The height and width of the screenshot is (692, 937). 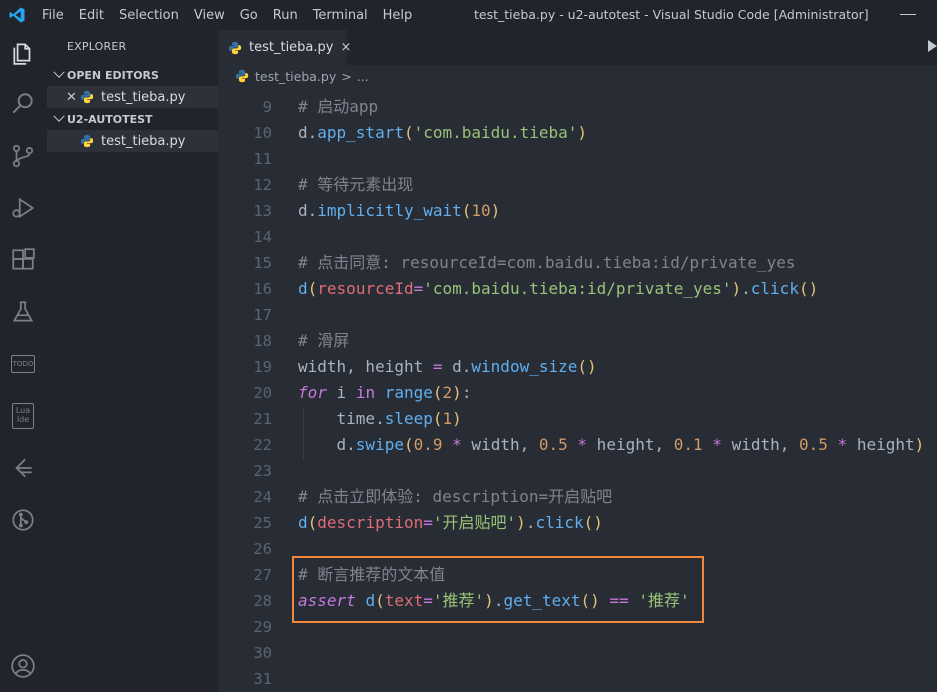 I want to click on code-token: d, so click(x=303, y=522).